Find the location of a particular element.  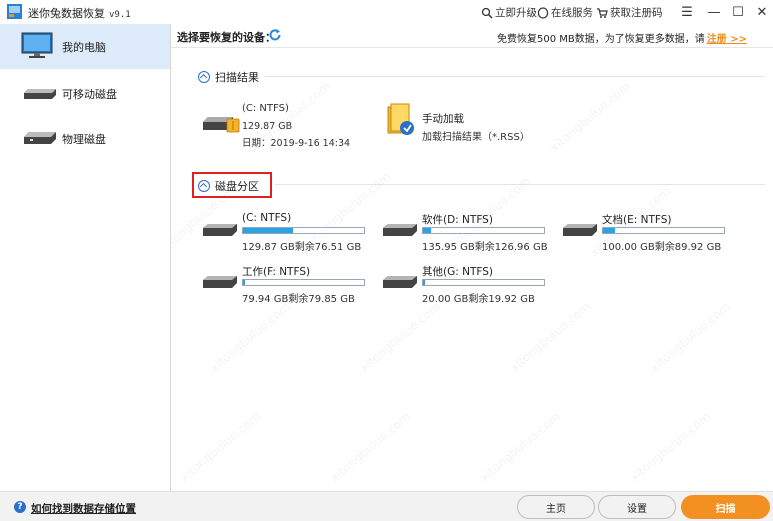

drive-with-folder-icon is located at coordinates (221, 125).